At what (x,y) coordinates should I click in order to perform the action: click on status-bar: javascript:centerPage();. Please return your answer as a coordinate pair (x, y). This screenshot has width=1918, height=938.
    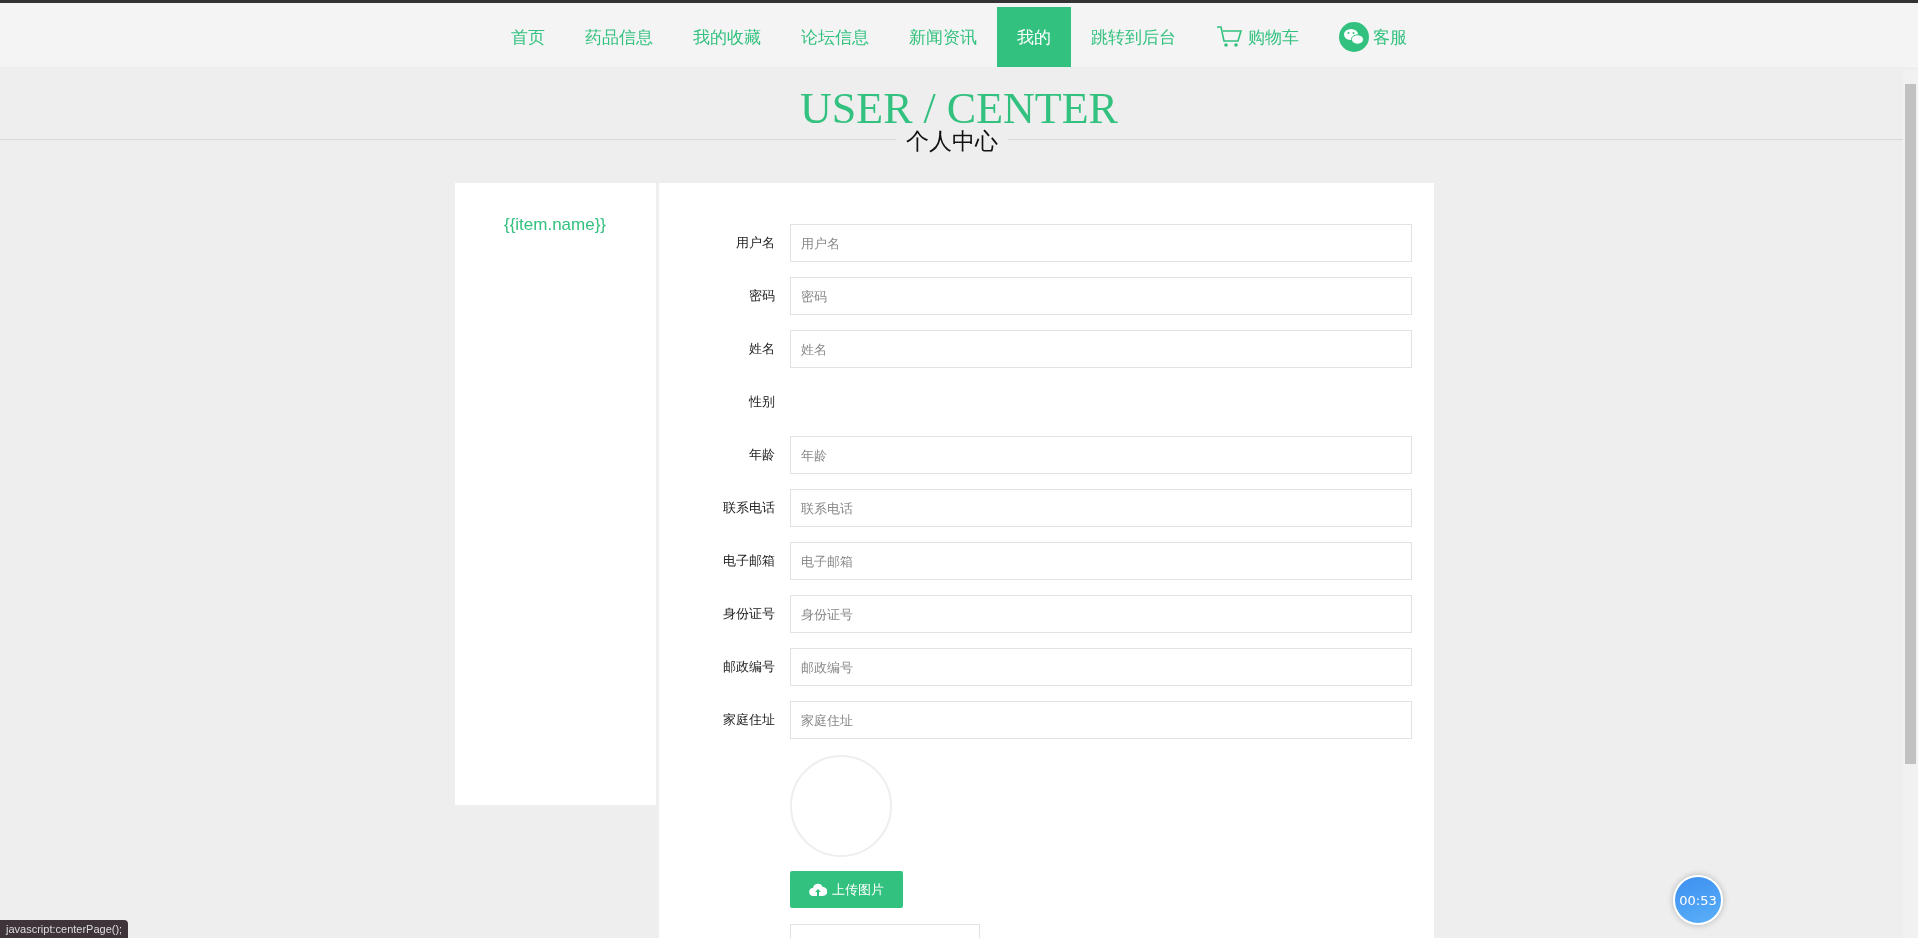
    Looking at the image, I should click on (64, 929).